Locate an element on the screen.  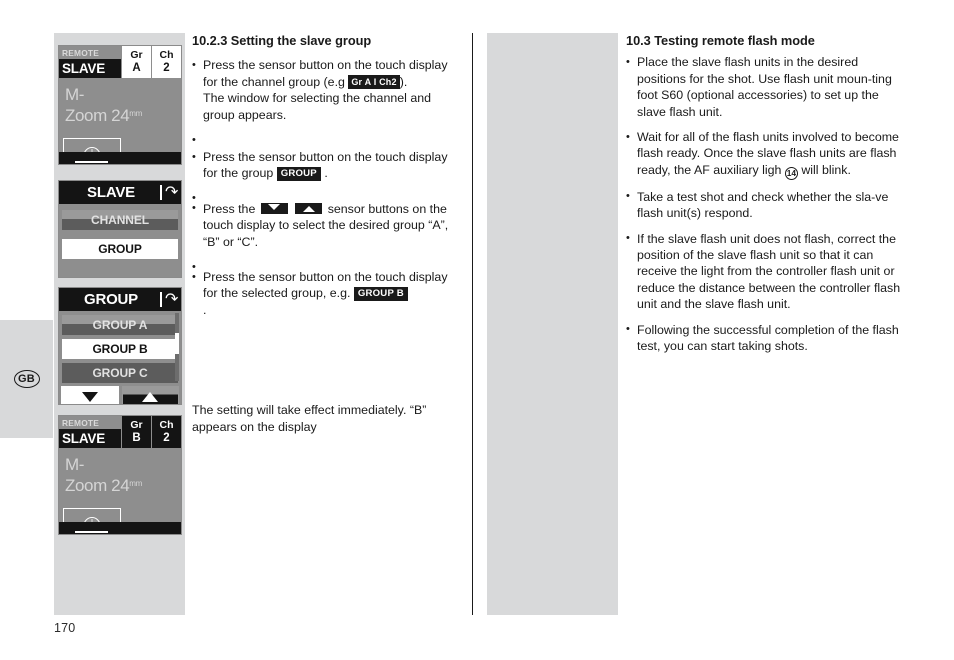
lcd-group-cell: Gr B is located at coordinates (136, 432).